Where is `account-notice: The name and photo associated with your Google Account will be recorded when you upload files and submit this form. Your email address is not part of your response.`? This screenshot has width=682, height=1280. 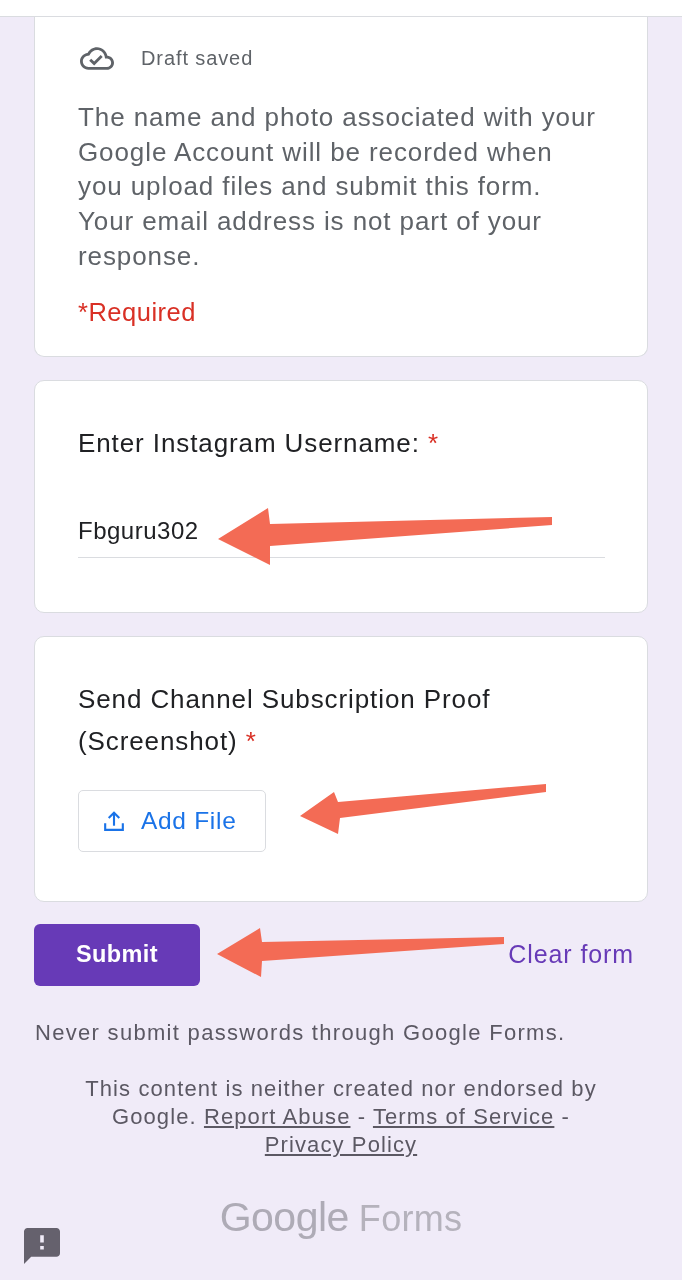
account-notice: The name and photo associated with your Google Account will be recorded when you upload files and submit this form. Your email address is not part of your response. is located at coordinates (337, 187).